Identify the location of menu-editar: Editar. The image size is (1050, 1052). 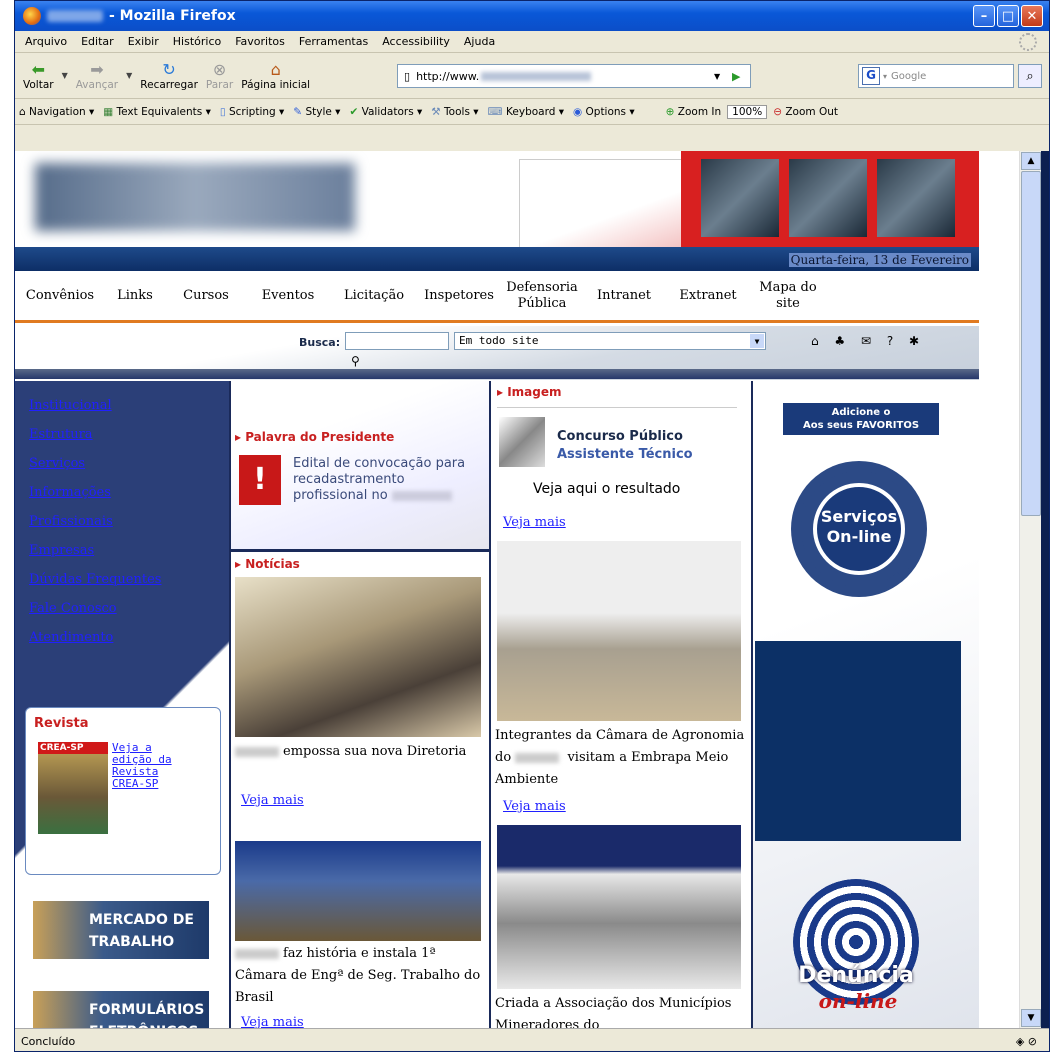
(97, 41).